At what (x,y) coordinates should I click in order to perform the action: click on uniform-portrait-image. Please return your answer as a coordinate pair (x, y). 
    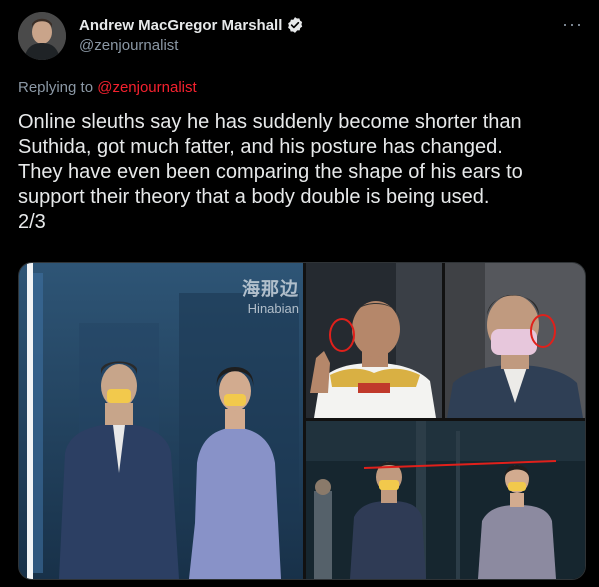
    Looking at the image, I should click on (374, 340).